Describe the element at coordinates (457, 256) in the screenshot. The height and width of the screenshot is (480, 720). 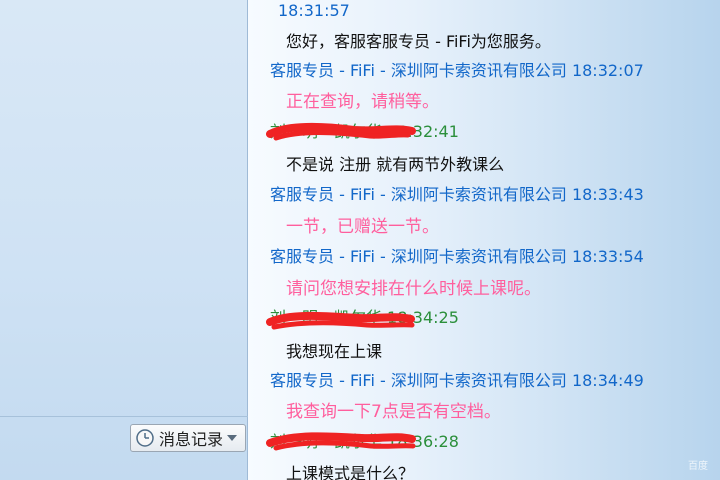
I see `message-header: 客服专员 - FiFi - 深圳阿卡索资讯有限公司 18:33:54` at that location.